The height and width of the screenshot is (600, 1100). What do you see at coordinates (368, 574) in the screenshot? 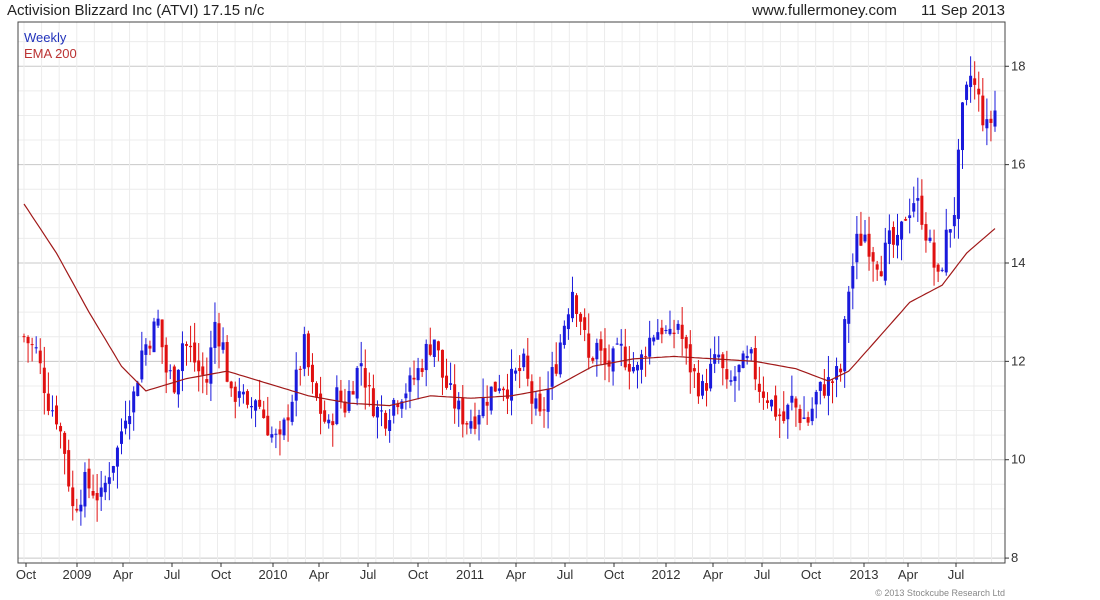
I see `x-tick-label: Jul` at bounding box center [368, 574].